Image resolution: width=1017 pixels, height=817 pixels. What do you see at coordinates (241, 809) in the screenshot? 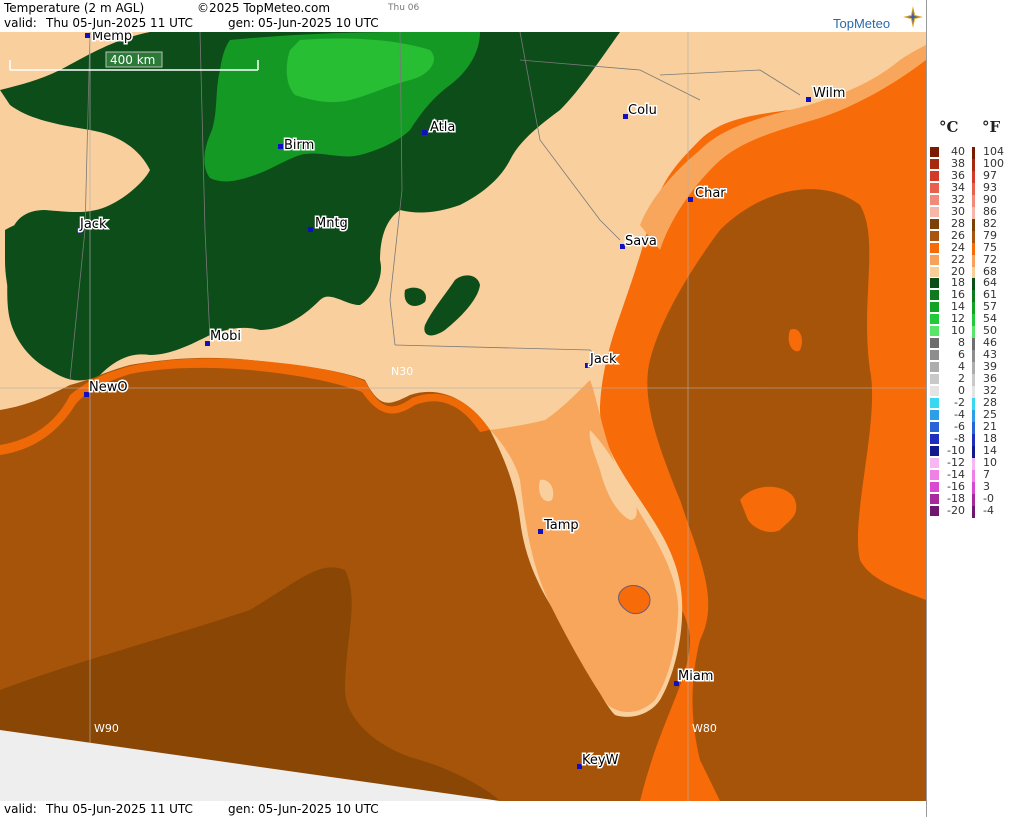
I see `footer-generated-label: gen:` at bounding box center [241, 809].